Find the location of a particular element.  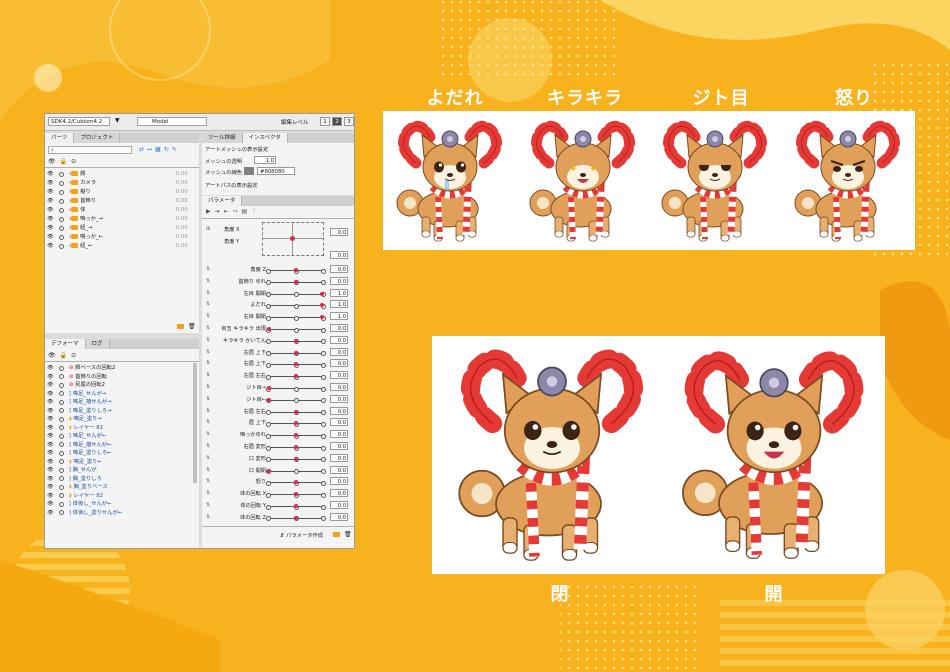

mesh-color-field: #808080 is located at coordinates (276, 171).